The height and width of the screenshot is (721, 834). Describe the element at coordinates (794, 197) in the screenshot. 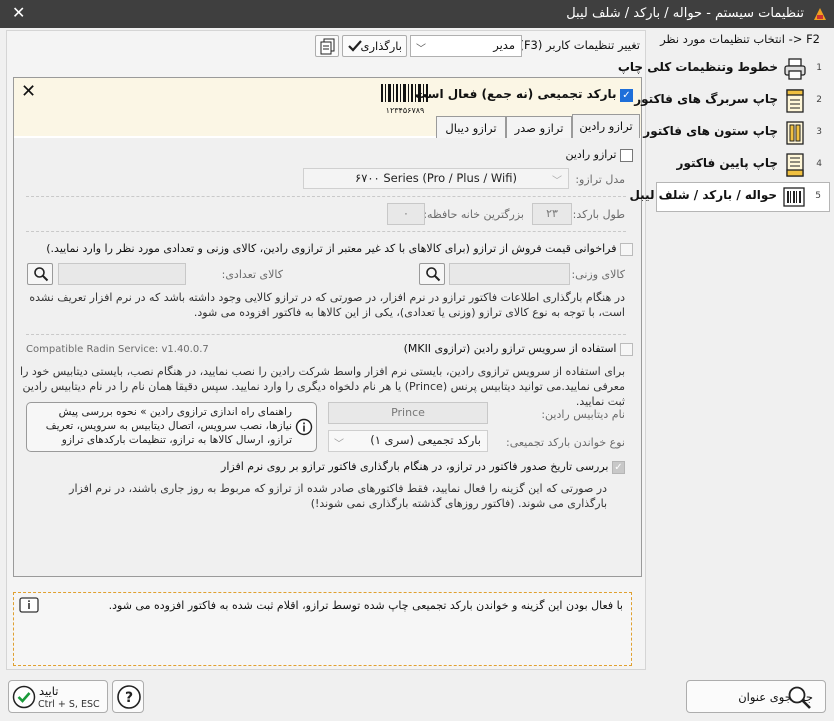

I see `barcode-icon` at that location.